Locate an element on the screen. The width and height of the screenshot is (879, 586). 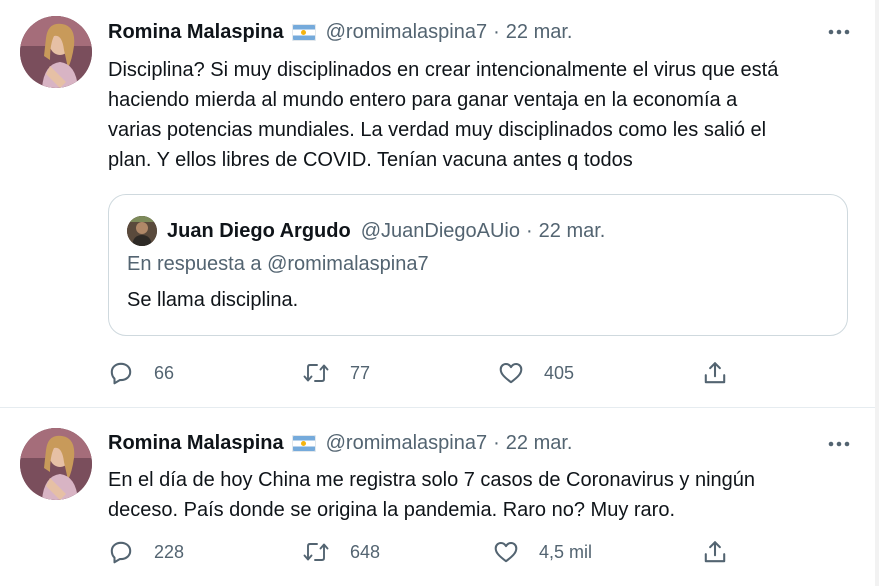
quoted-author-handle: @JuanDiegoAUio is located at coordinates (440, 230).